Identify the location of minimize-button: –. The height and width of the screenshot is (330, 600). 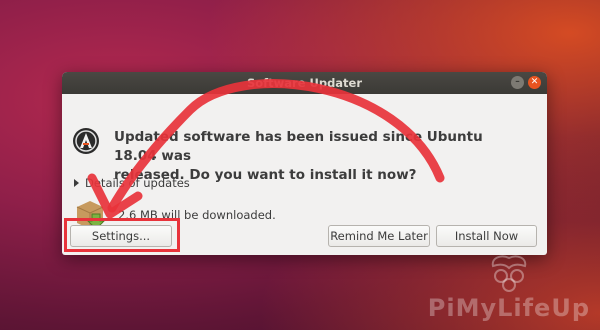
(517, 82).